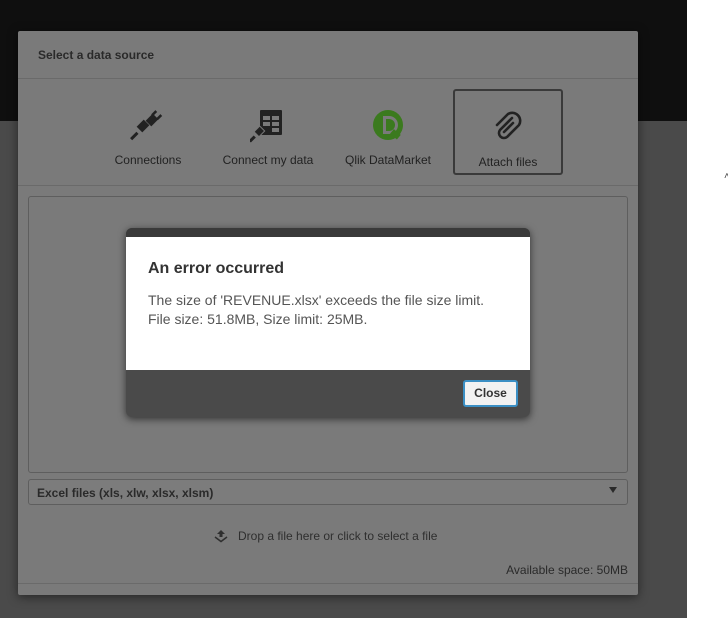 This screenshot has height=618, width=728. I want to click on qlik-datamarket-icon, so click(388, 125).